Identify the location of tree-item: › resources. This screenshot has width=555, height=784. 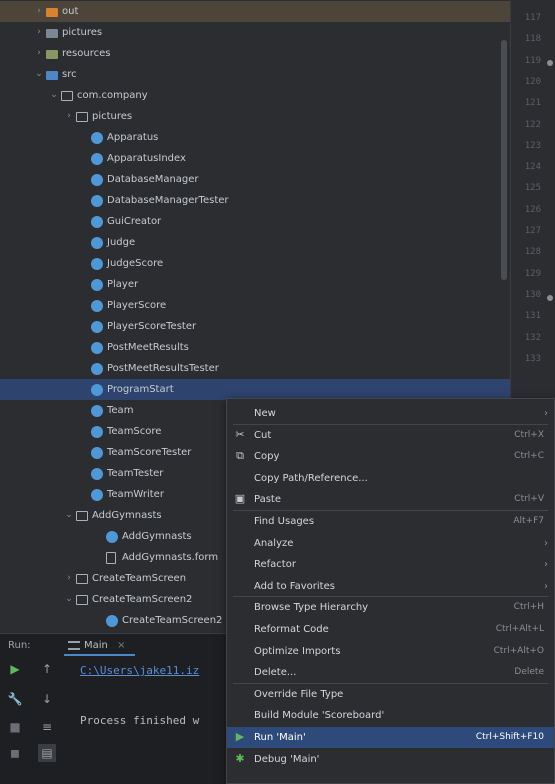
(255, 53).